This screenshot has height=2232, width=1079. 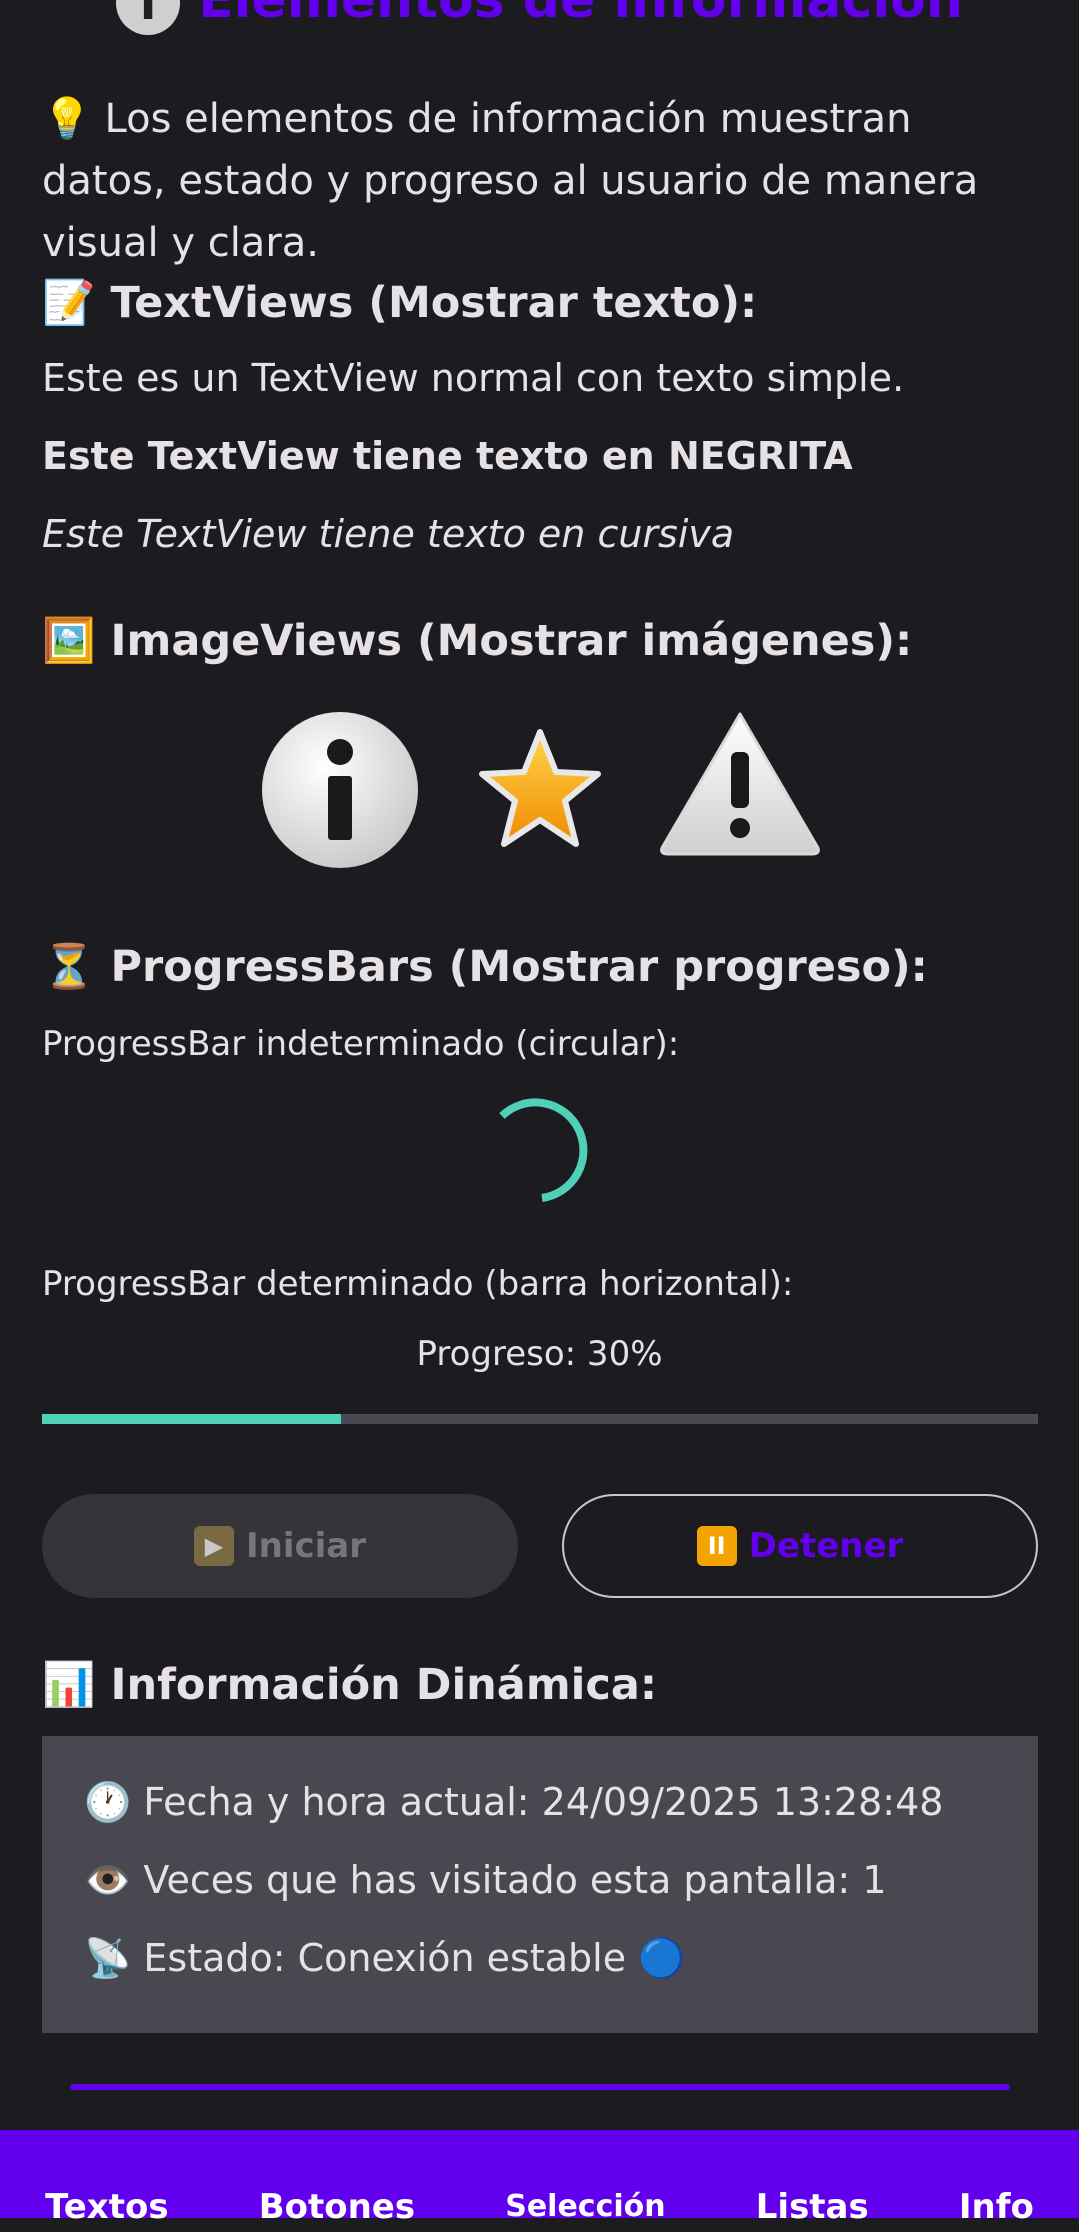 I want to click on dynamic-heading: 📊 Información Dinámica:, so click(x=350, y=1685).